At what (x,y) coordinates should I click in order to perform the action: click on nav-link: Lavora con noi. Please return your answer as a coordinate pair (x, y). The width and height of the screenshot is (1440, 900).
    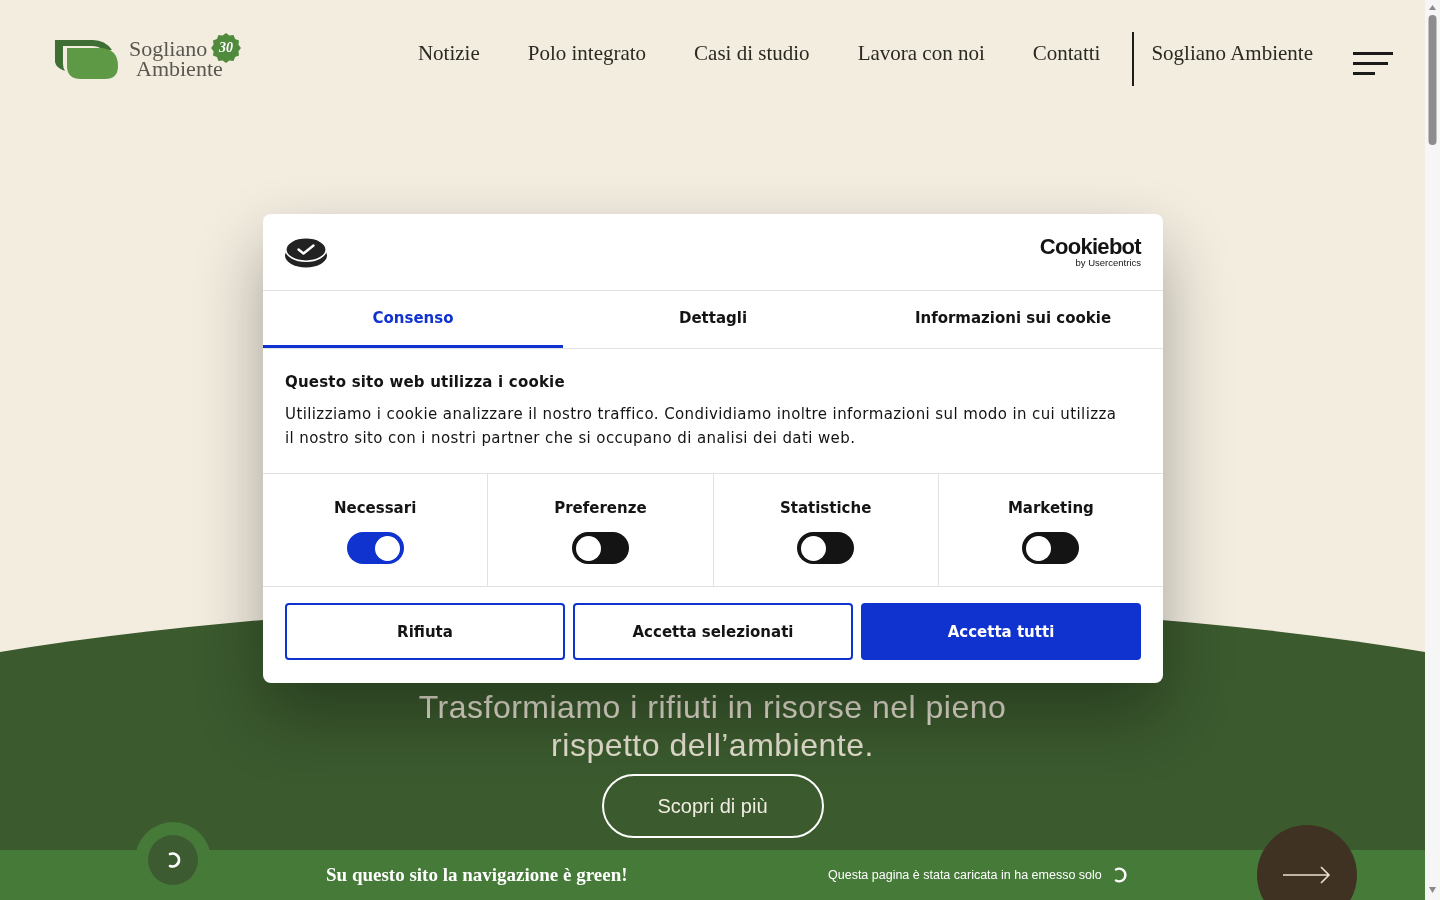
    Looking at the image, I should click on (921, 53).